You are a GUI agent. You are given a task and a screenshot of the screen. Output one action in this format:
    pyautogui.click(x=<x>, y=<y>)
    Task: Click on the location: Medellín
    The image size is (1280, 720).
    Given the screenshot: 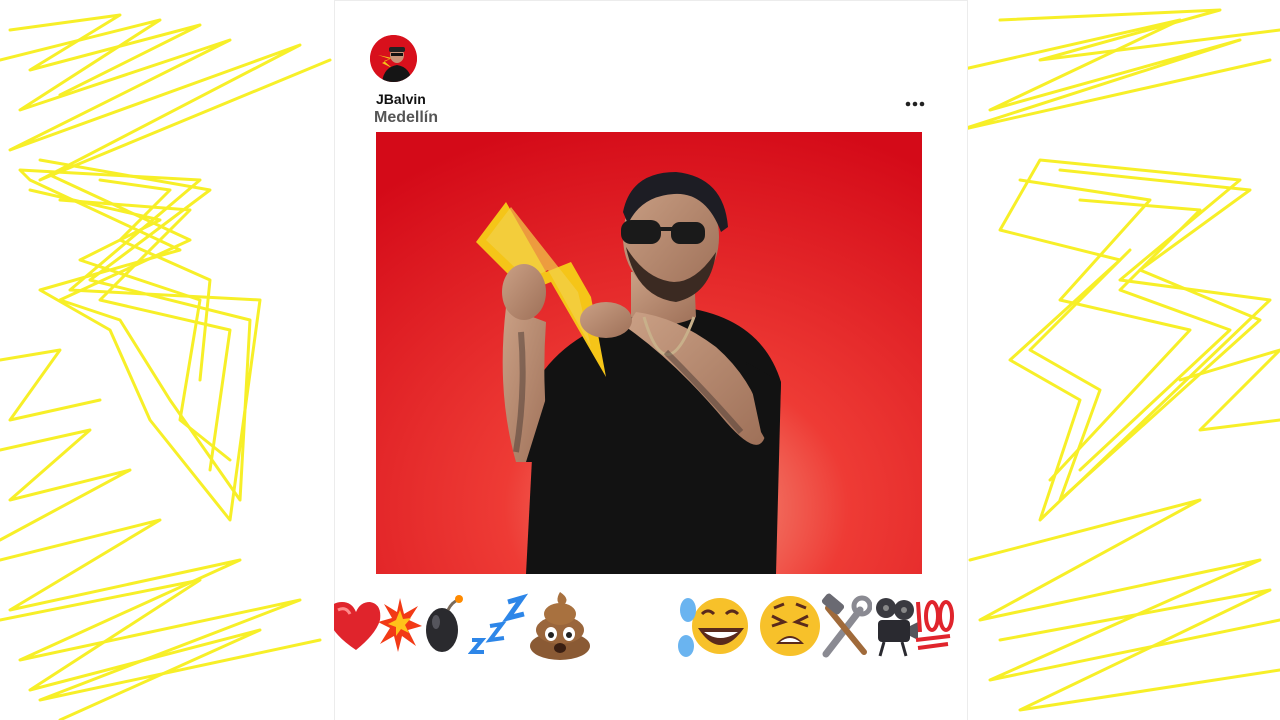 What is the action you would take?
    pyautogui.click(x=406, y=118)
    